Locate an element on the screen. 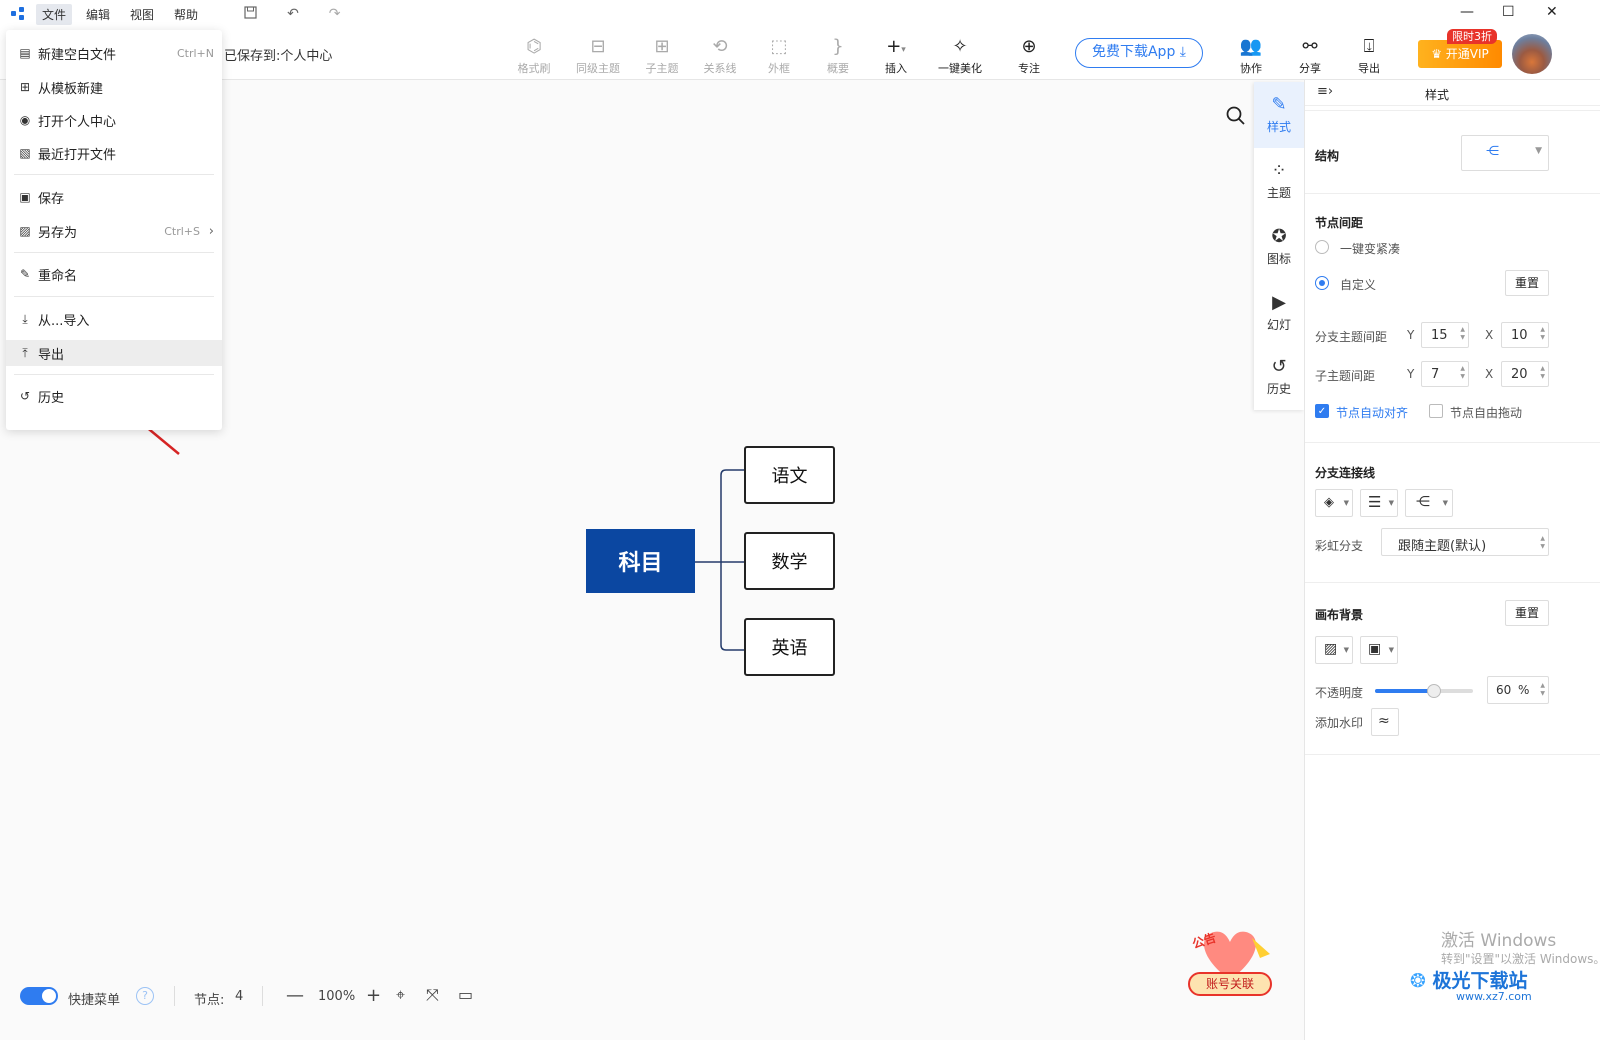 The height and width of the screenshot is (1040, 1600). tab-slideshow: ▶ 幻灯 is located at coordinates (1279, 313).